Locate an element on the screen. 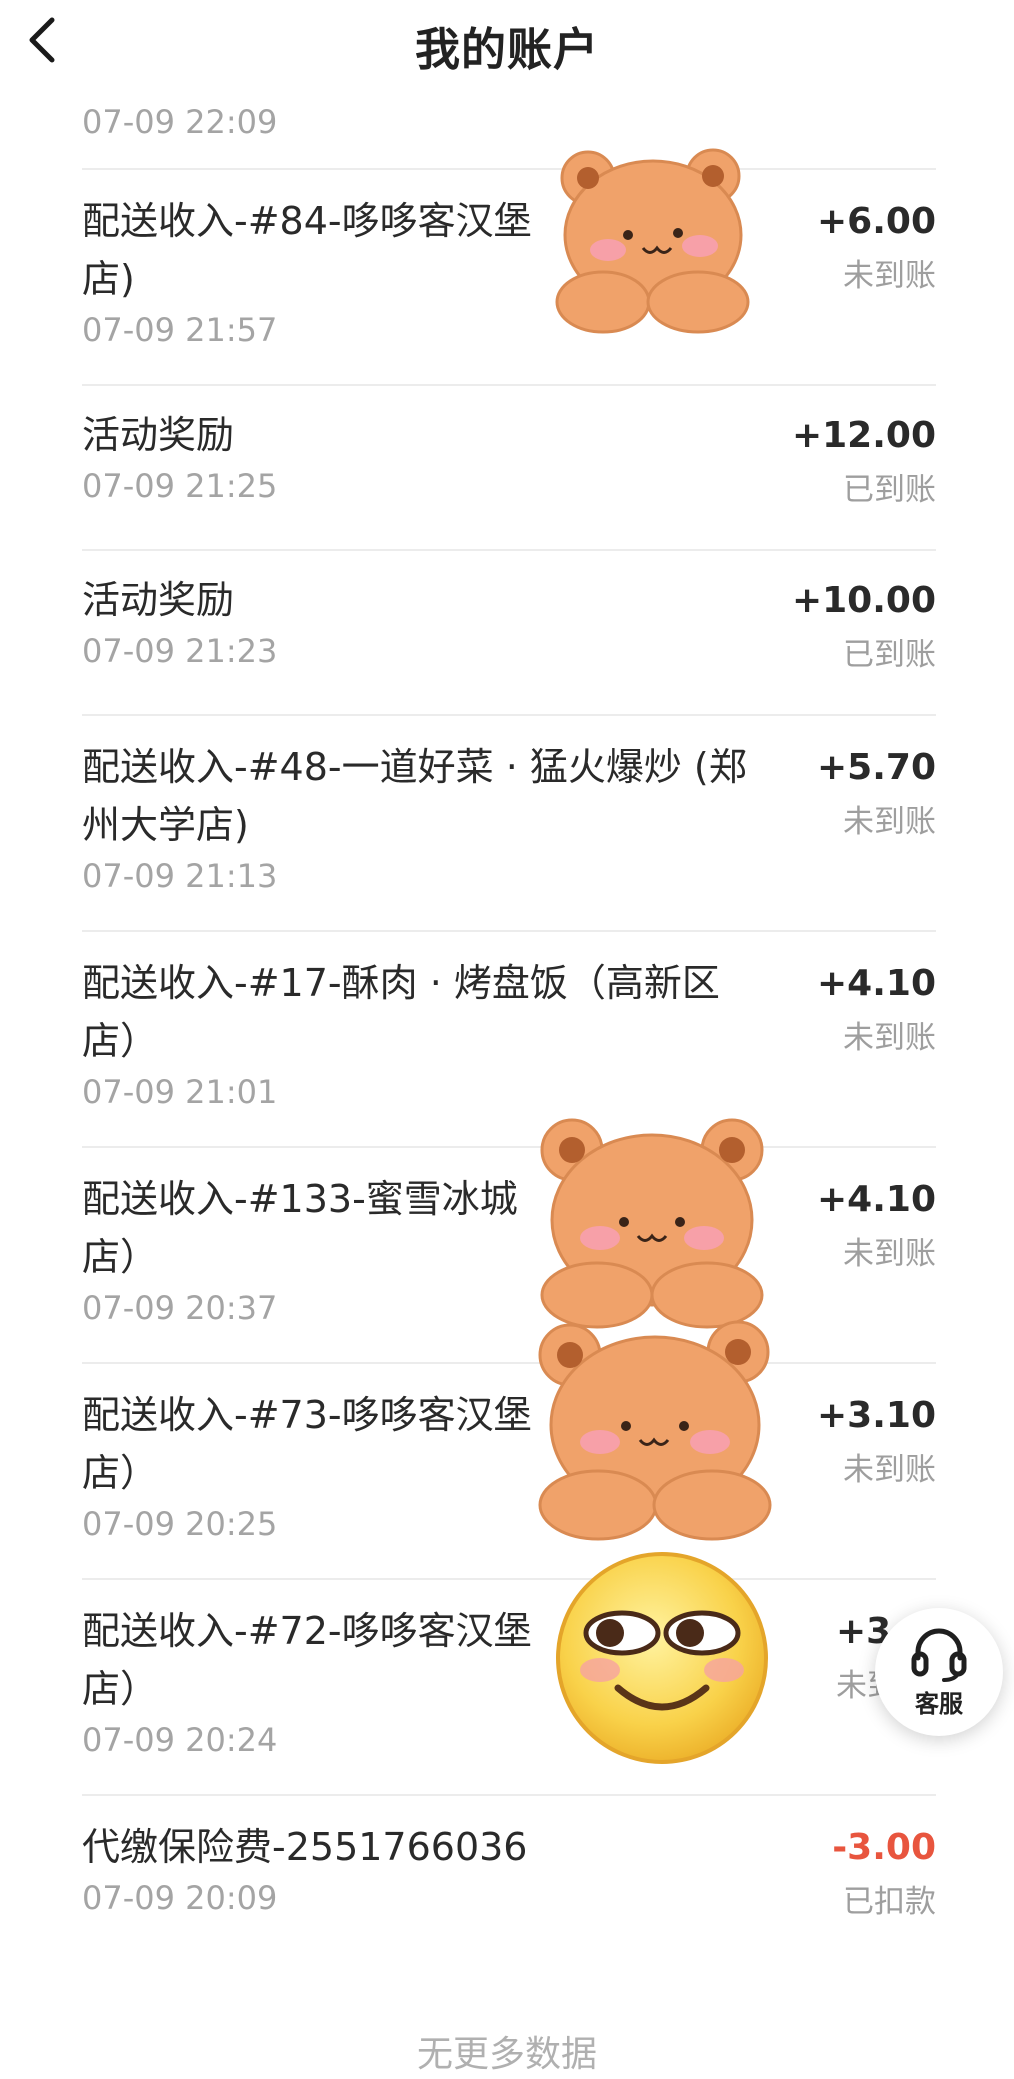  record-description: 配送收入-#17-酥肉 · 烤盘饭（高新区店） is located at coordinates (401, 1012).